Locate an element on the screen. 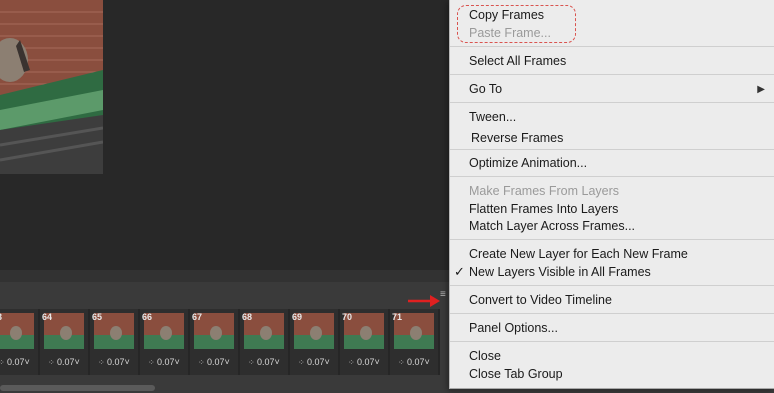  image-preview is located at coordinates (51, 87).